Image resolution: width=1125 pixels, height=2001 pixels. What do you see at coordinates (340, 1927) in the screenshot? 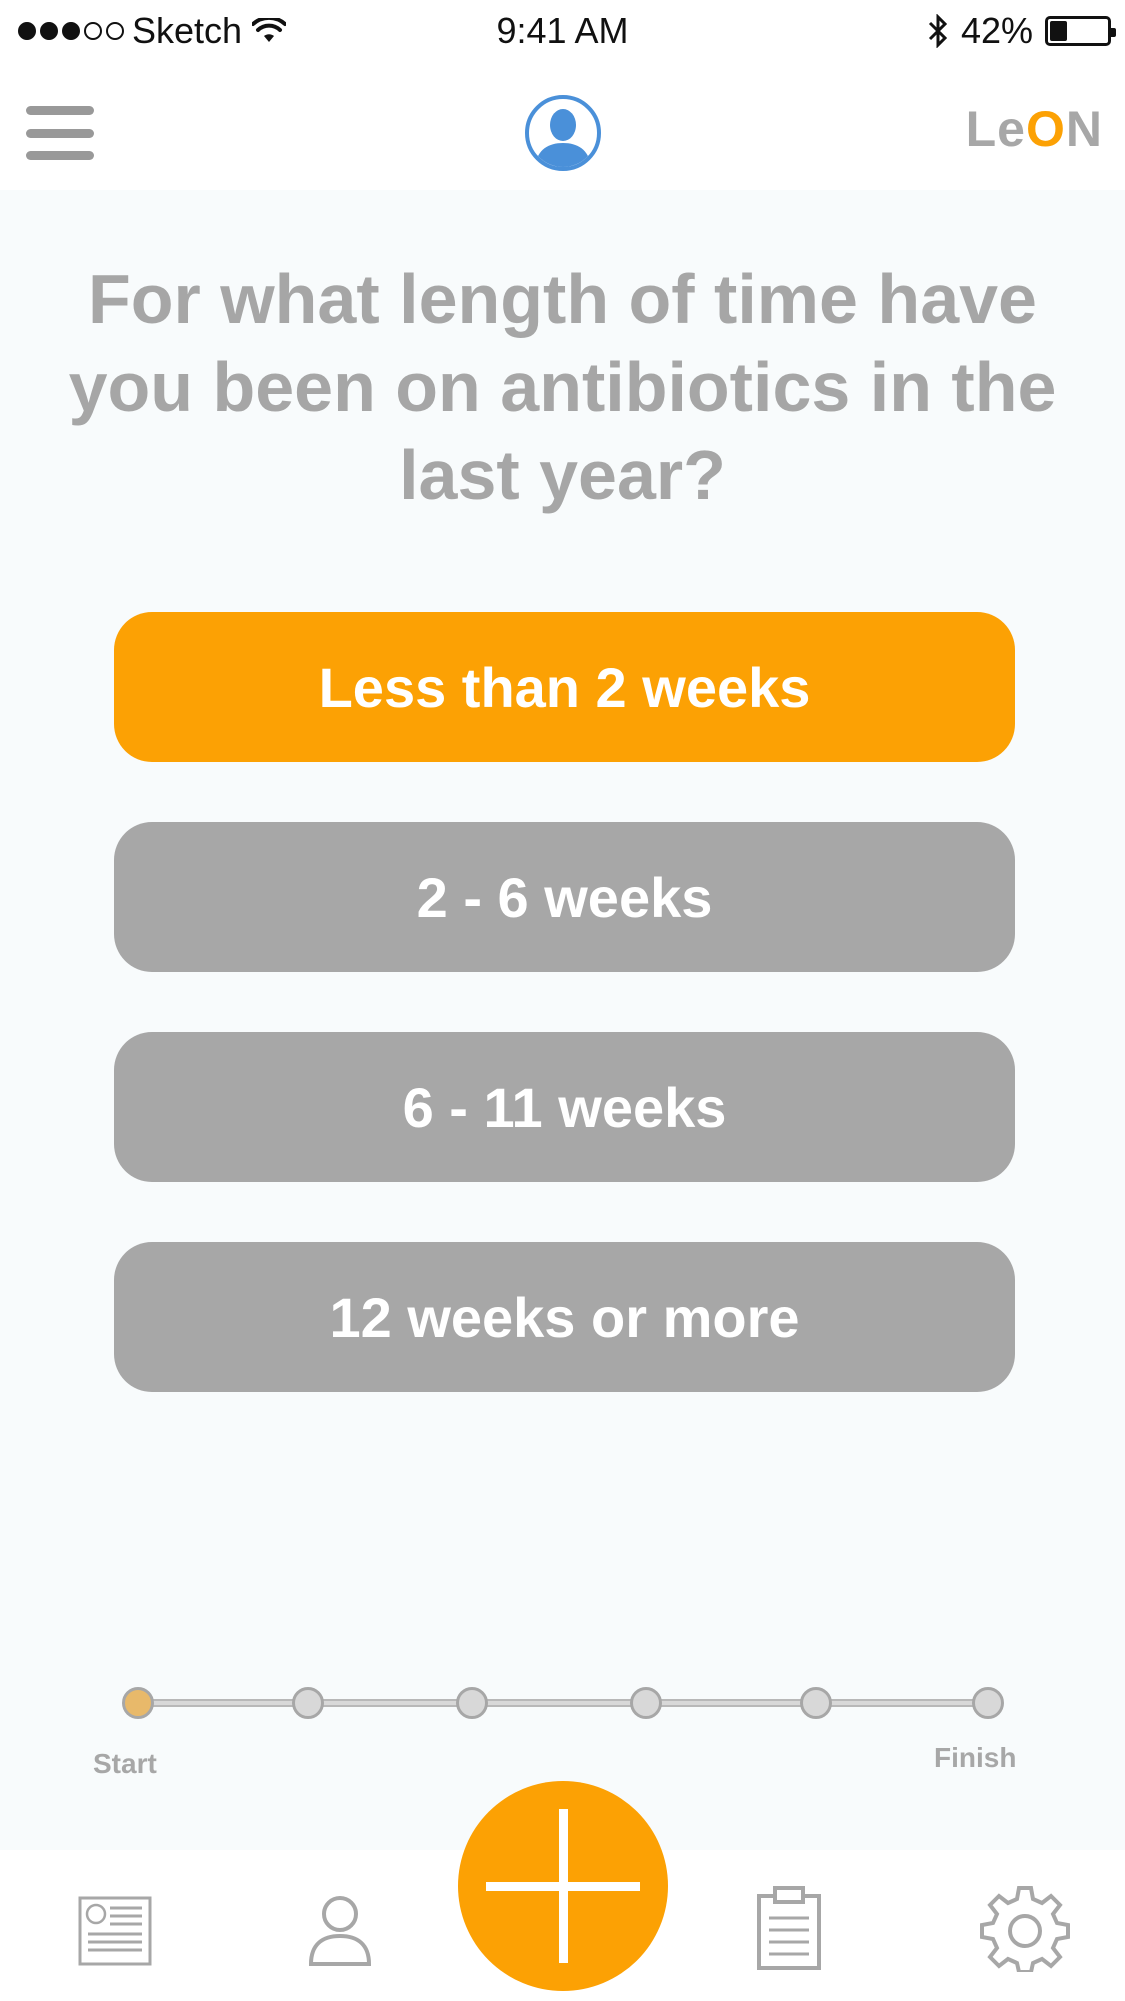
I see `profile-icon` at bounding box center [340, 1927].